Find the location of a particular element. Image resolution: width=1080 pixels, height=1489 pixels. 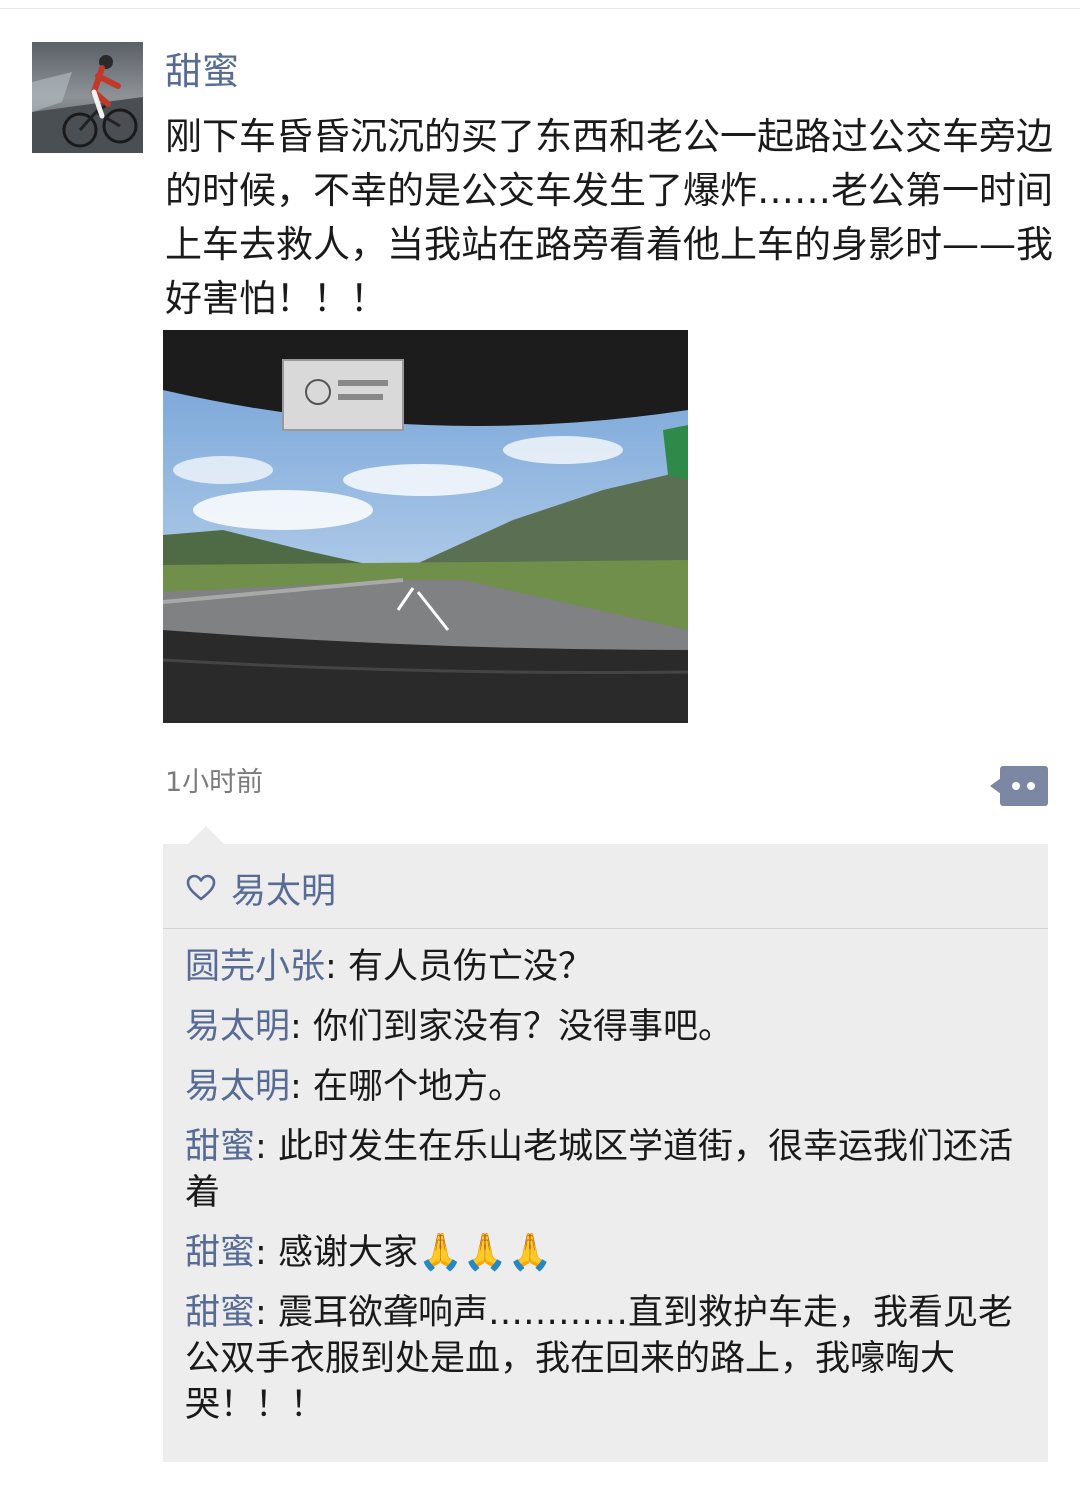

post-timestamp: 1小时前 is located at coordinates (214, 782).